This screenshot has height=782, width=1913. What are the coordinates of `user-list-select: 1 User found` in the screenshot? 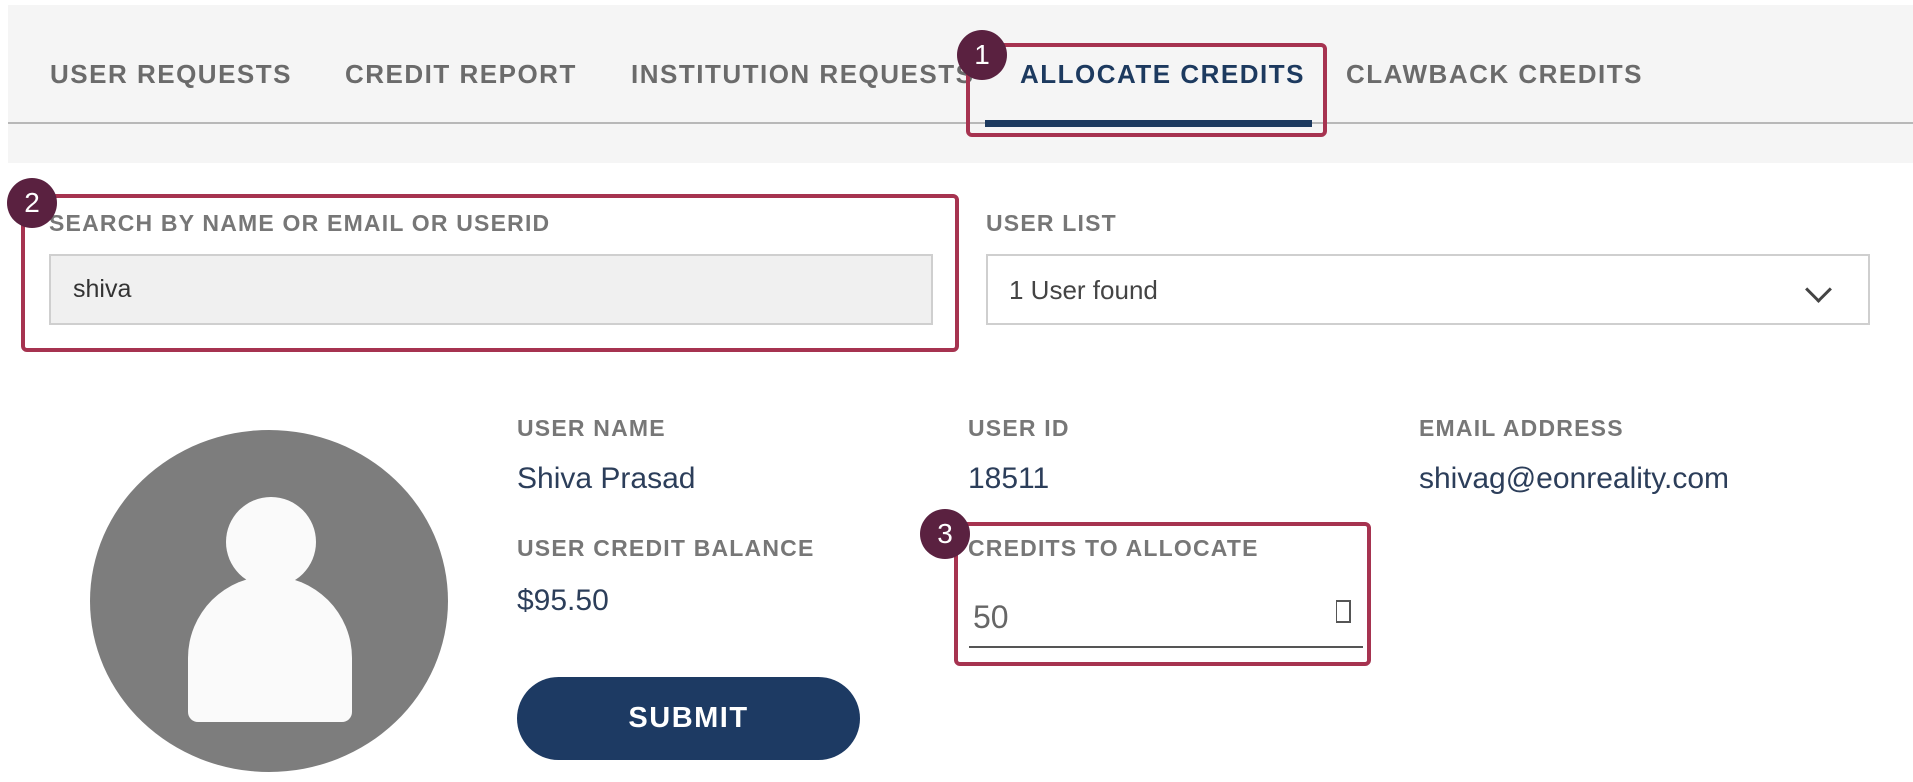 It's located at (1428, 289).